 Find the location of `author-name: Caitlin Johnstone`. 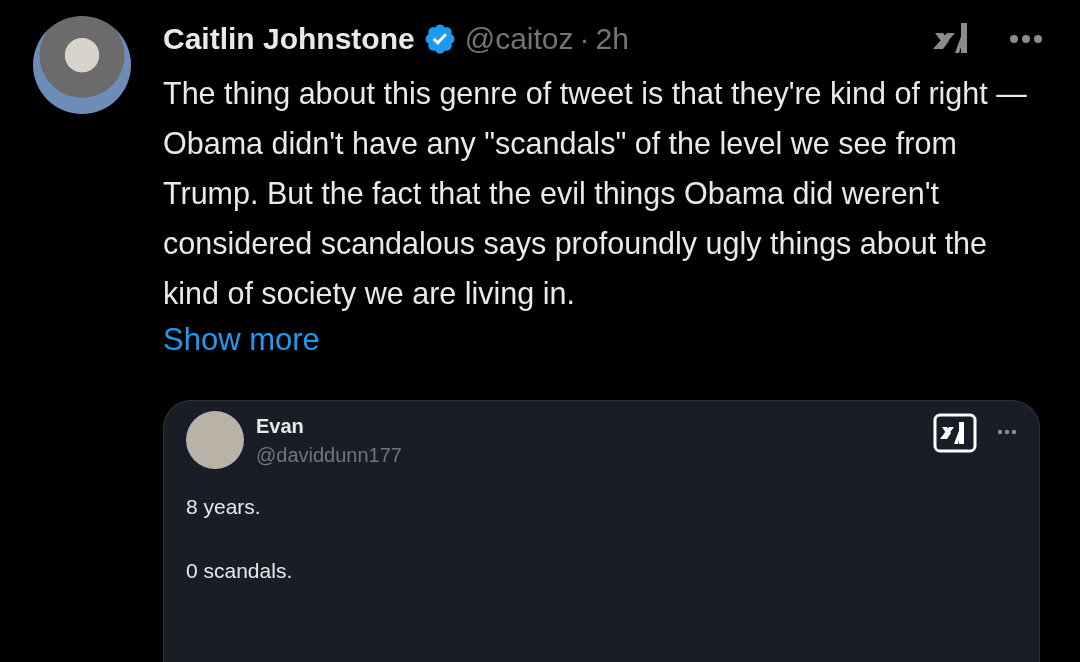

author-name: Caitlin Johnstone is located at coordinates (289, 39).